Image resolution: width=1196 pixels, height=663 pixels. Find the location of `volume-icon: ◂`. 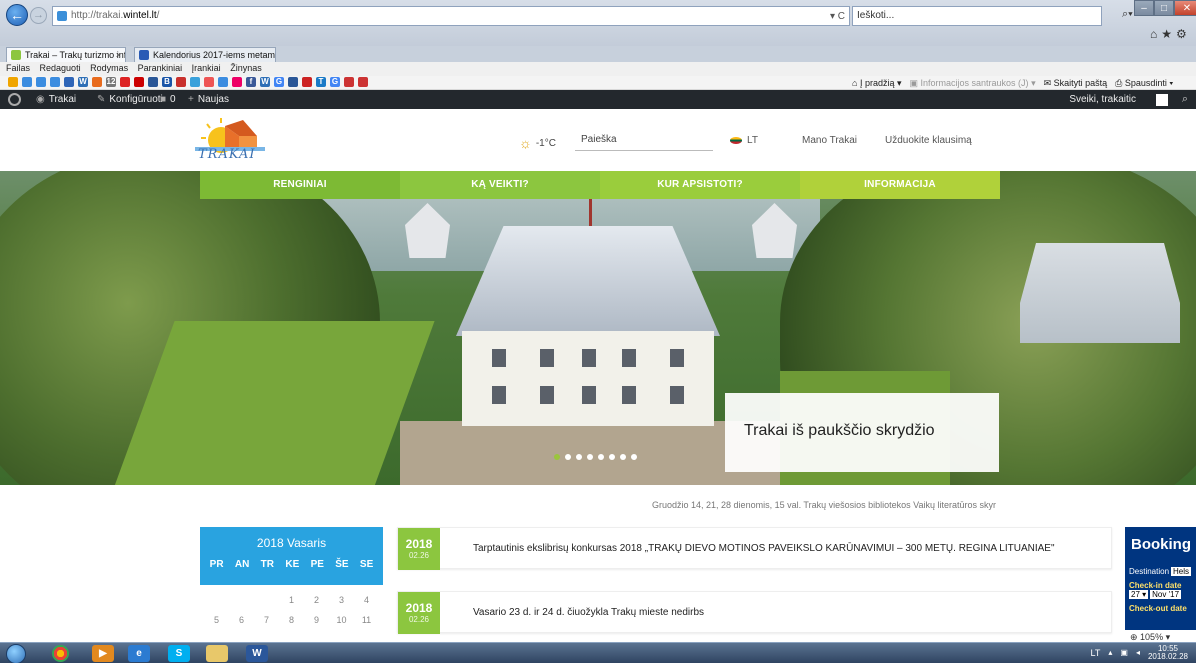

volume-icon: ◂ is located at coordinates (1138, 653).